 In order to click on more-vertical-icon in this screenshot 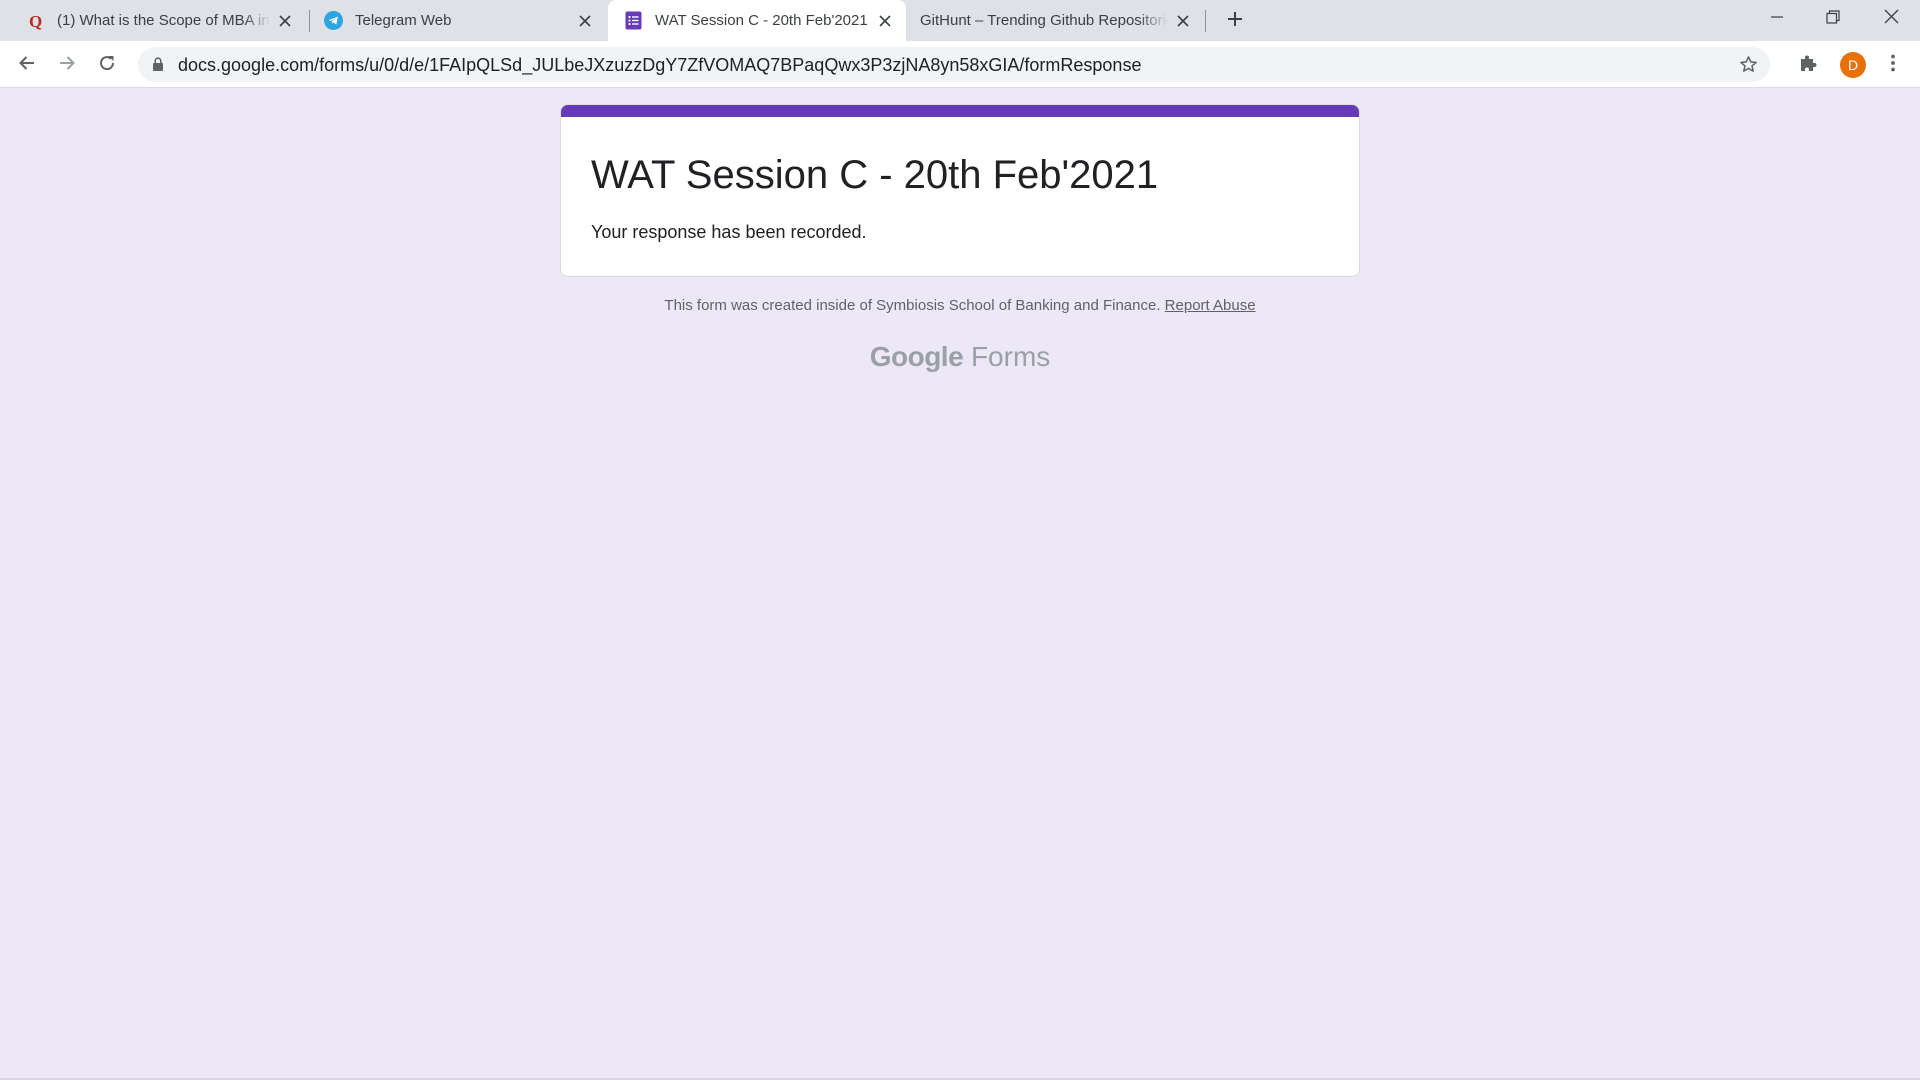, I will do `click(1893, 65)`.